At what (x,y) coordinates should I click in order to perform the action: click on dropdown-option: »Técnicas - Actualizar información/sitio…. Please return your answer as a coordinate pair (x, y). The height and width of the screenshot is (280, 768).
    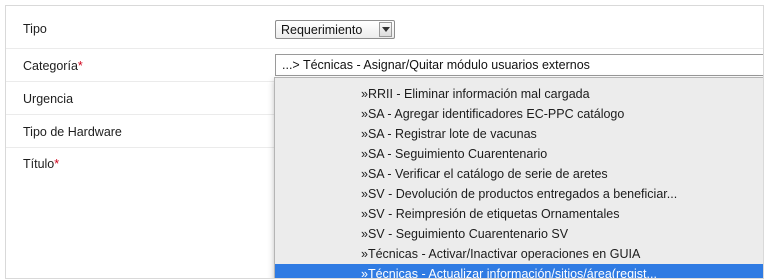
    Looking at the image, I should click on (519, 271).